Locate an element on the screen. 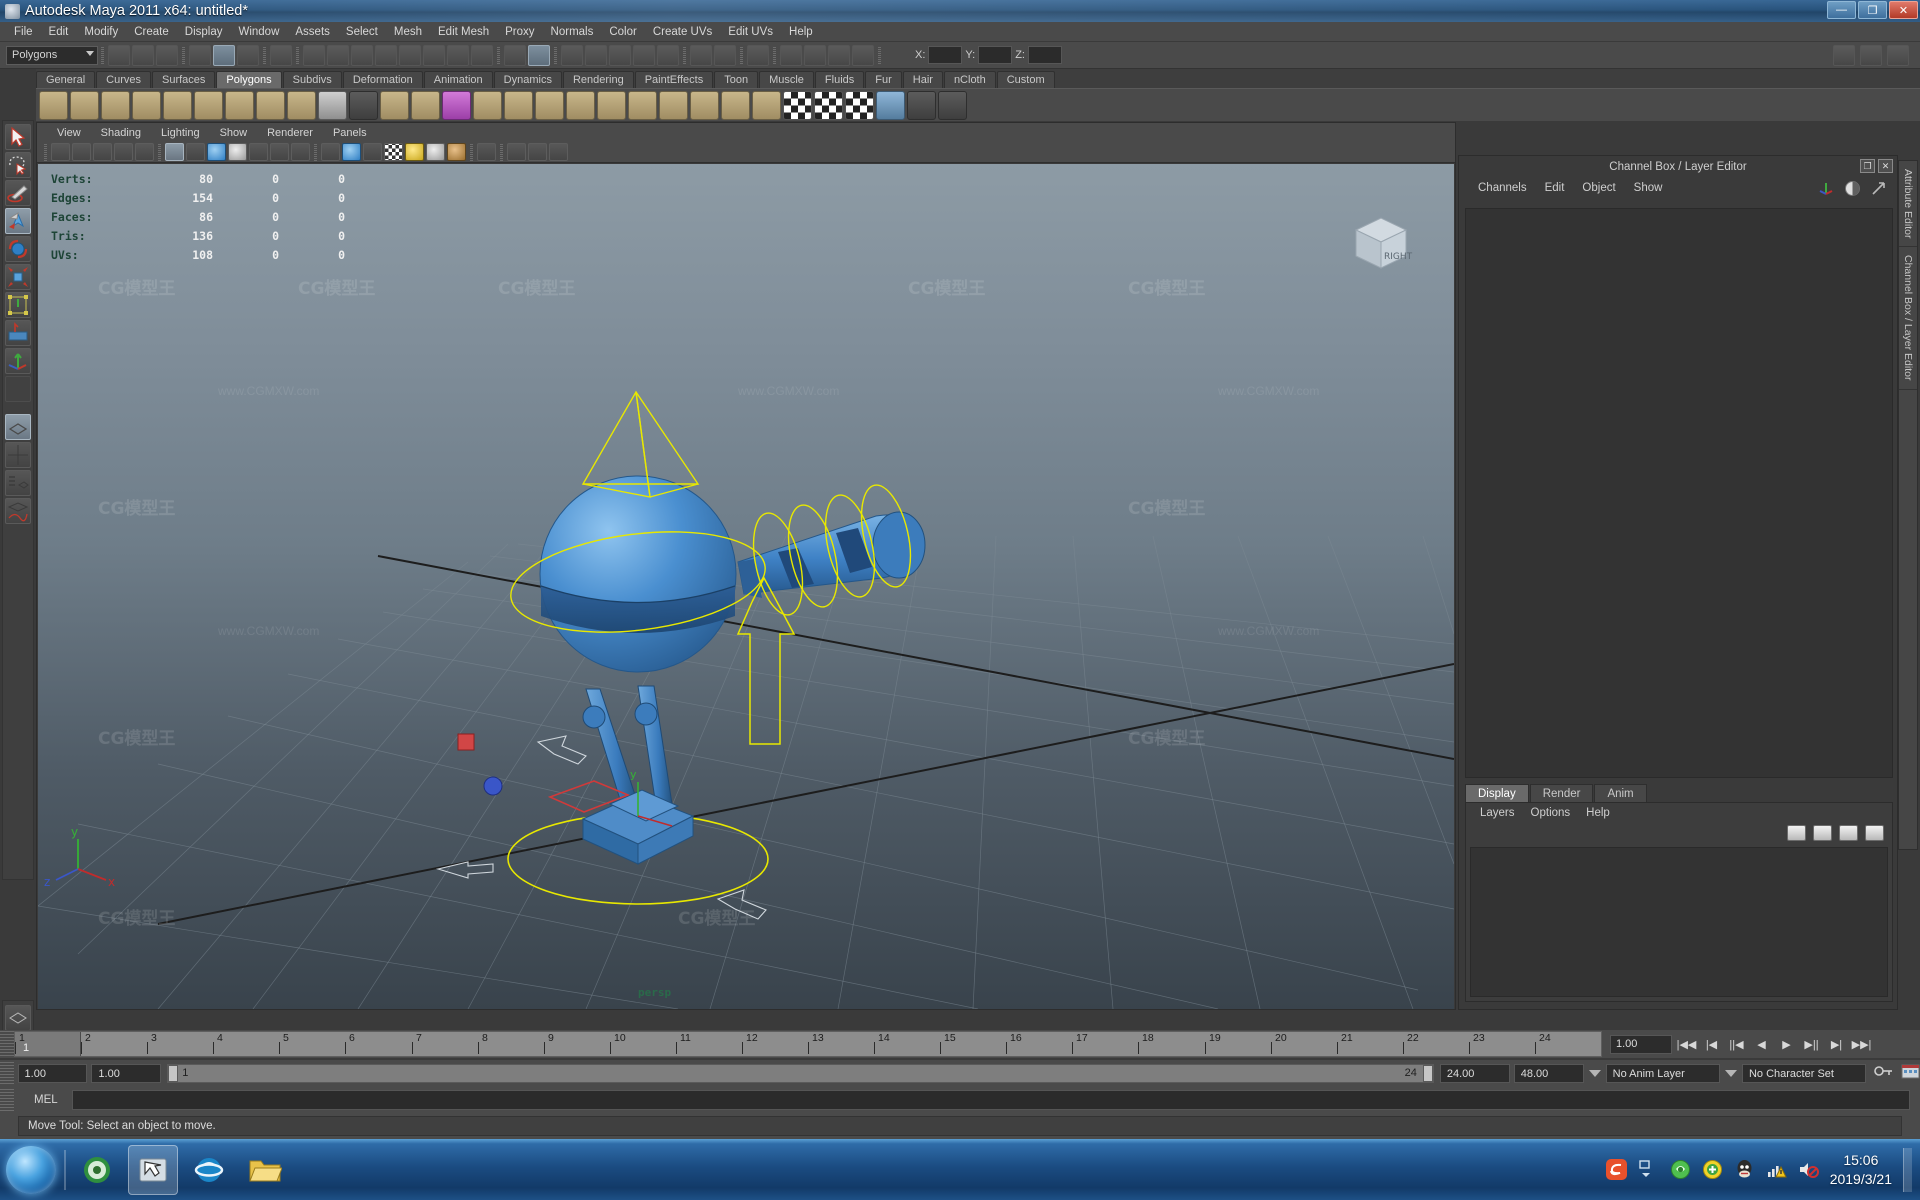 The width and height of the screenshot is (1920, 1200). append-polygon-icon is located at coordinates (704, 105).